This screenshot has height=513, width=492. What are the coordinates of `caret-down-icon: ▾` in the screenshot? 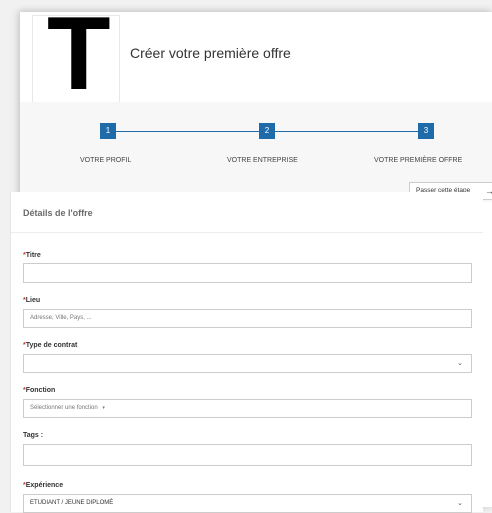 It's located at (103, 408).